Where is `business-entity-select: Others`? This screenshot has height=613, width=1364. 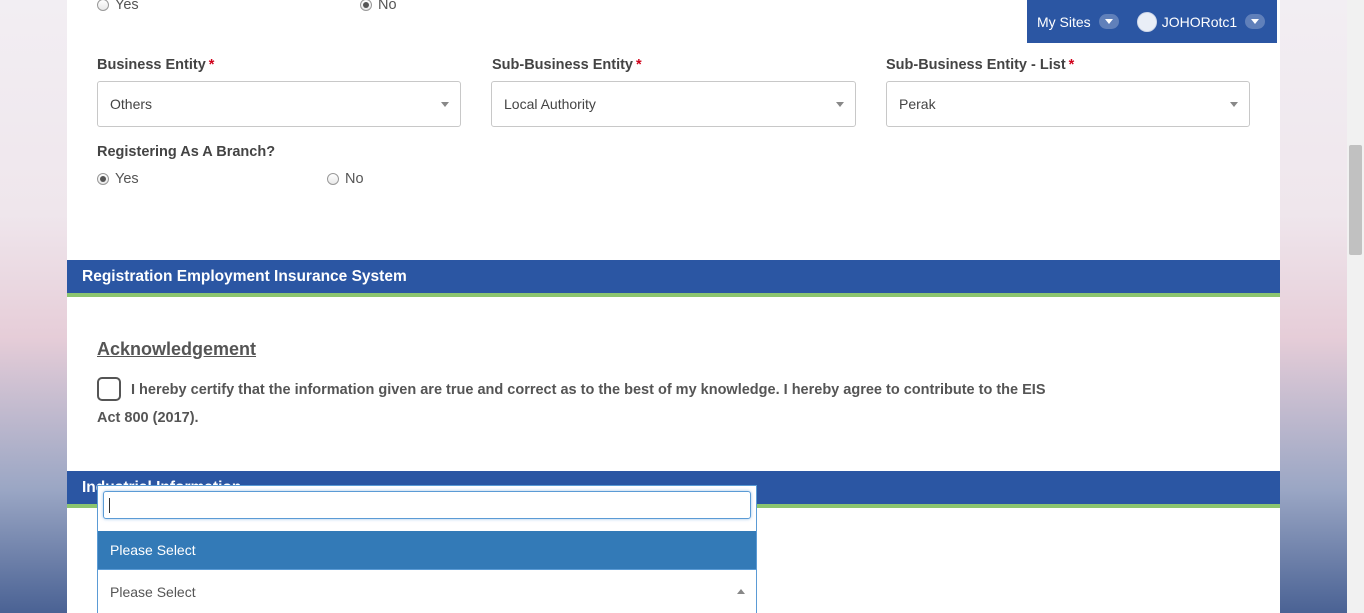 business-entity-select: Others is located at coordinates (279, 104).